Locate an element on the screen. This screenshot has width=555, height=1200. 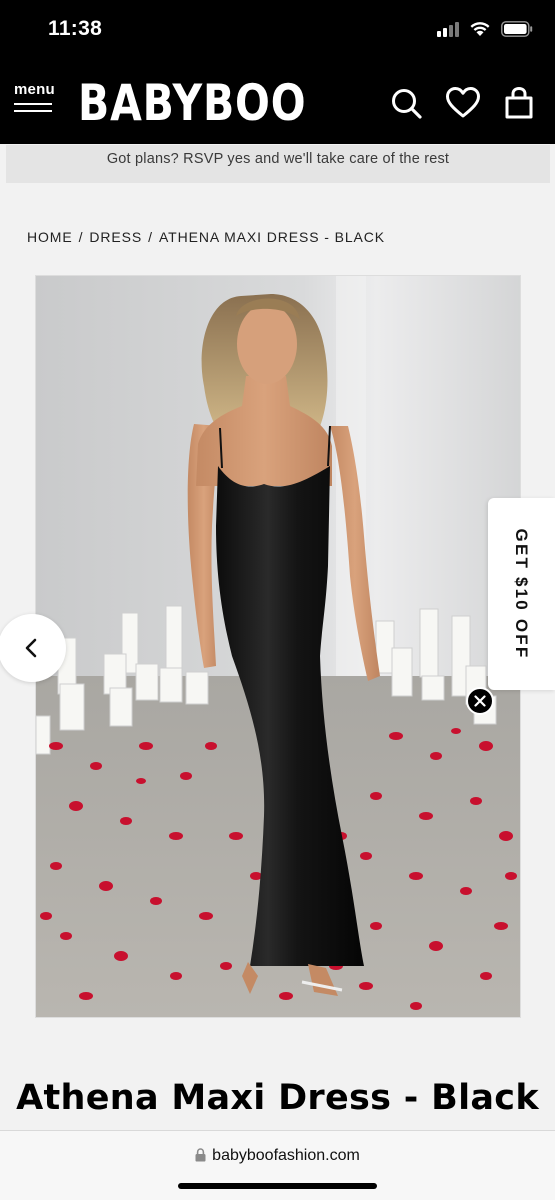
url-row: babyboofashion.com is located at coordinates (277, 1156).